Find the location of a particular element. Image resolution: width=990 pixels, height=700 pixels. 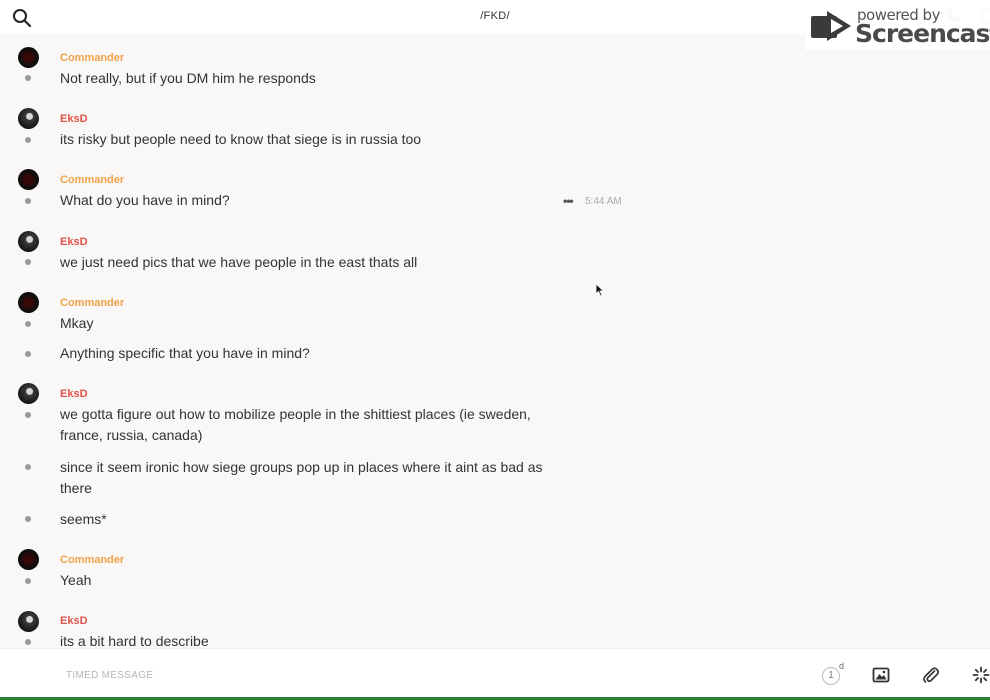

message-timer-button: 1 d is located at coordinates (834, 674).